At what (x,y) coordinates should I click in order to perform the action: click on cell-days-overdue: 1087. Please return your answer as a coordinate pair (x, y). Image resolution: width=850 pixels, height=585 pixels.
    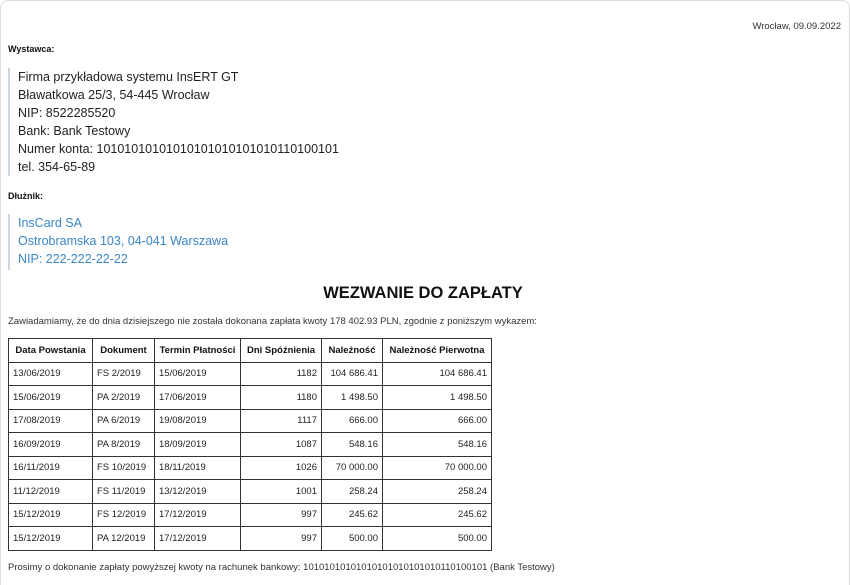
    Looking at the image, I should click on (281, 444).